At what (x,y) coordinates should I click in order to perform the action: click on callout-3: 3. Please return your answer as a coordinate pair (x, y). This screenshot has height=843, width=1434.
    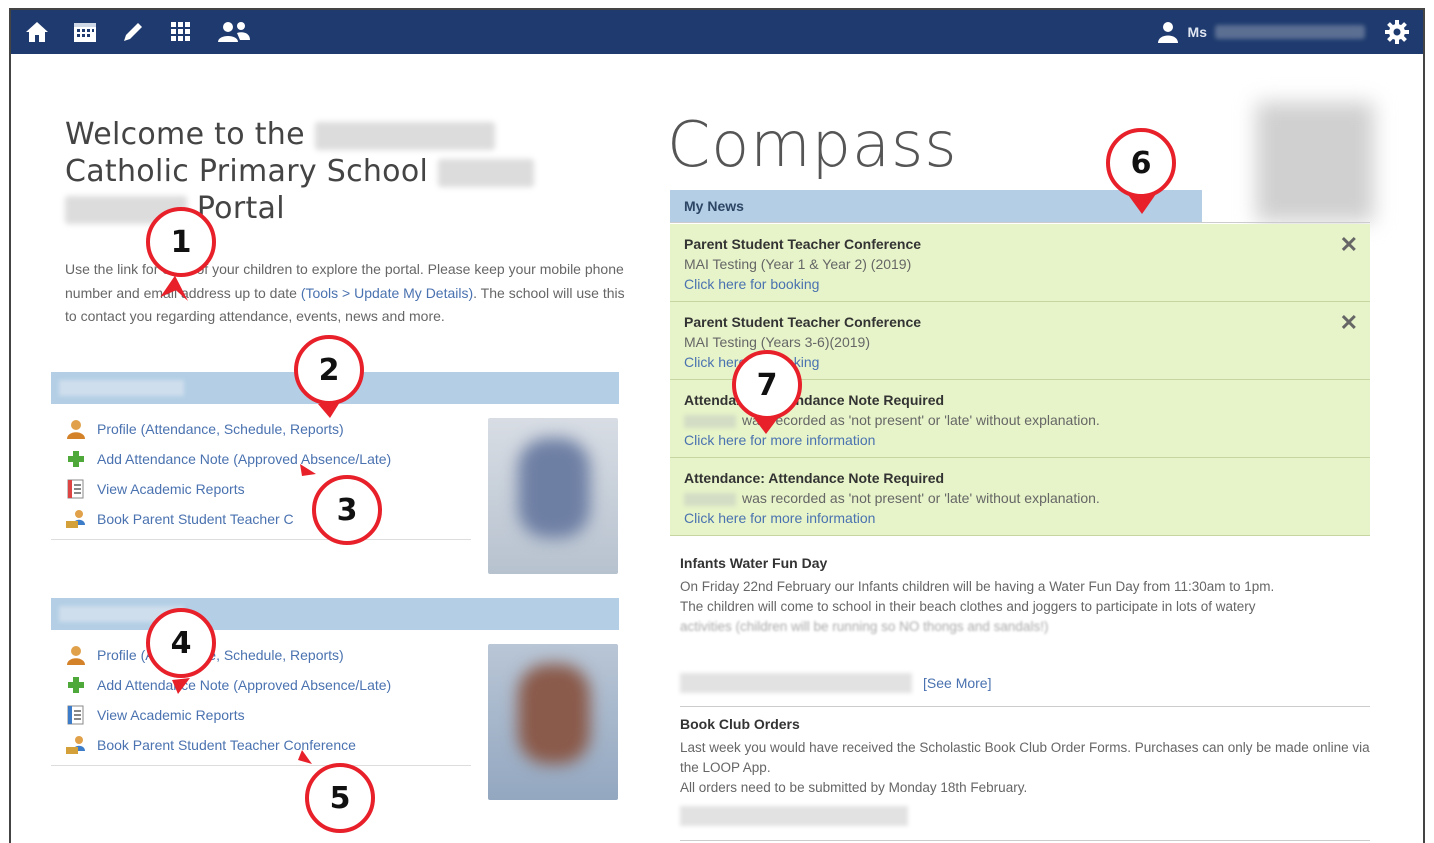
    Looking at the image, I should click on (347, 510).